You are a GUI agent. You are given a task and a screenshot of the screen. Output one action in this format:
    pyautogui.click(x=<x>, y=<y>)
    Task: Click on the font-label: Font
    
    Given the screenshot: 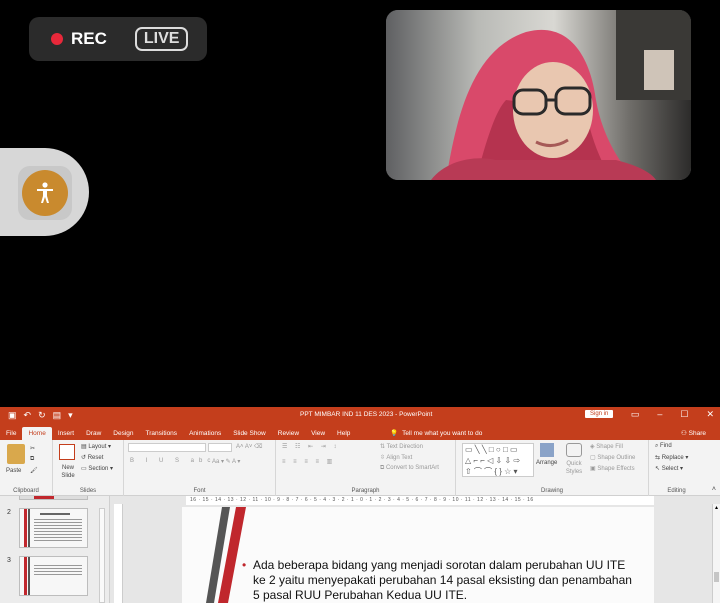 What is the action you would take?
    pyautogui.click(x=199, y=491)
    